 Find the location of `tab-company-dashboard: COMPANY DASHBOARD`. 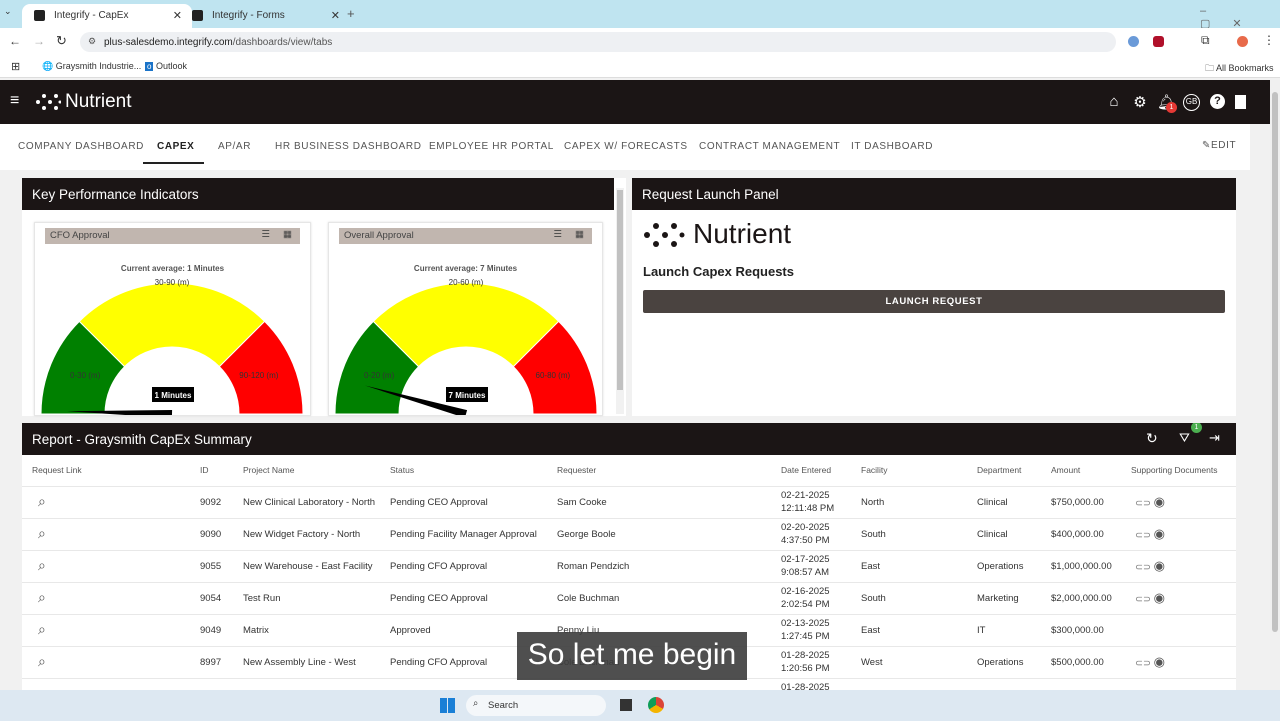

tab-company-dashboard: COMPANY DASHBOARD is located at coordinates (81, 146).